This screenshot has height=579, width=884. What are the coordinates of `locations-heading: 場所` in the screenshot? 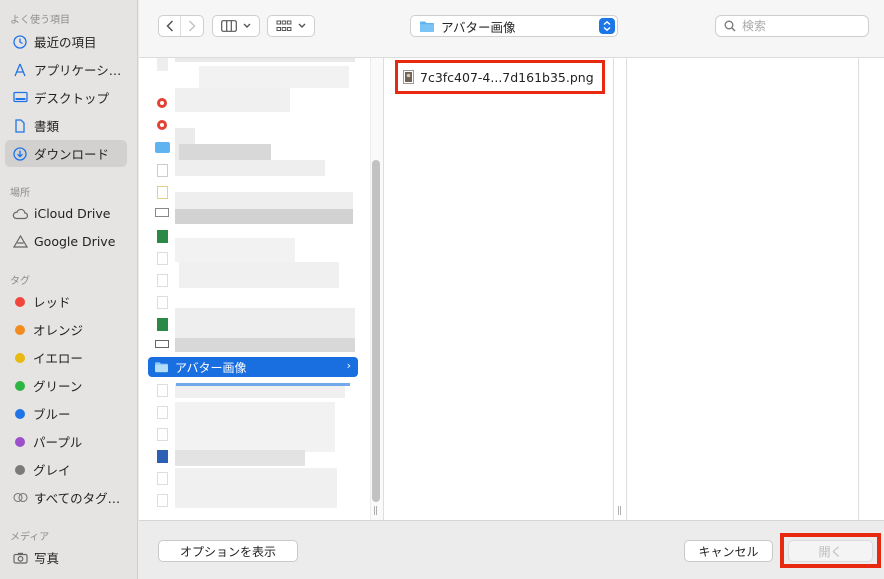 It's located at (20, 193).